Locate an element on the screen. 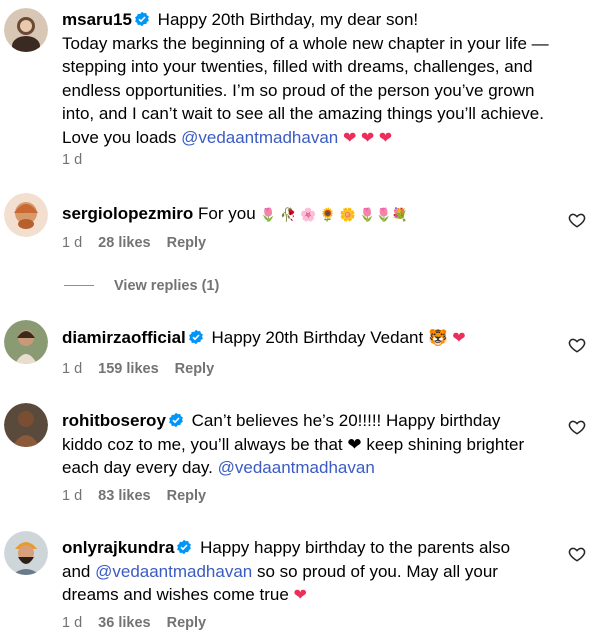 The height and width of the screenshot is (632, 596). likes-count: 83 likes is located at coordinates (124, 496).